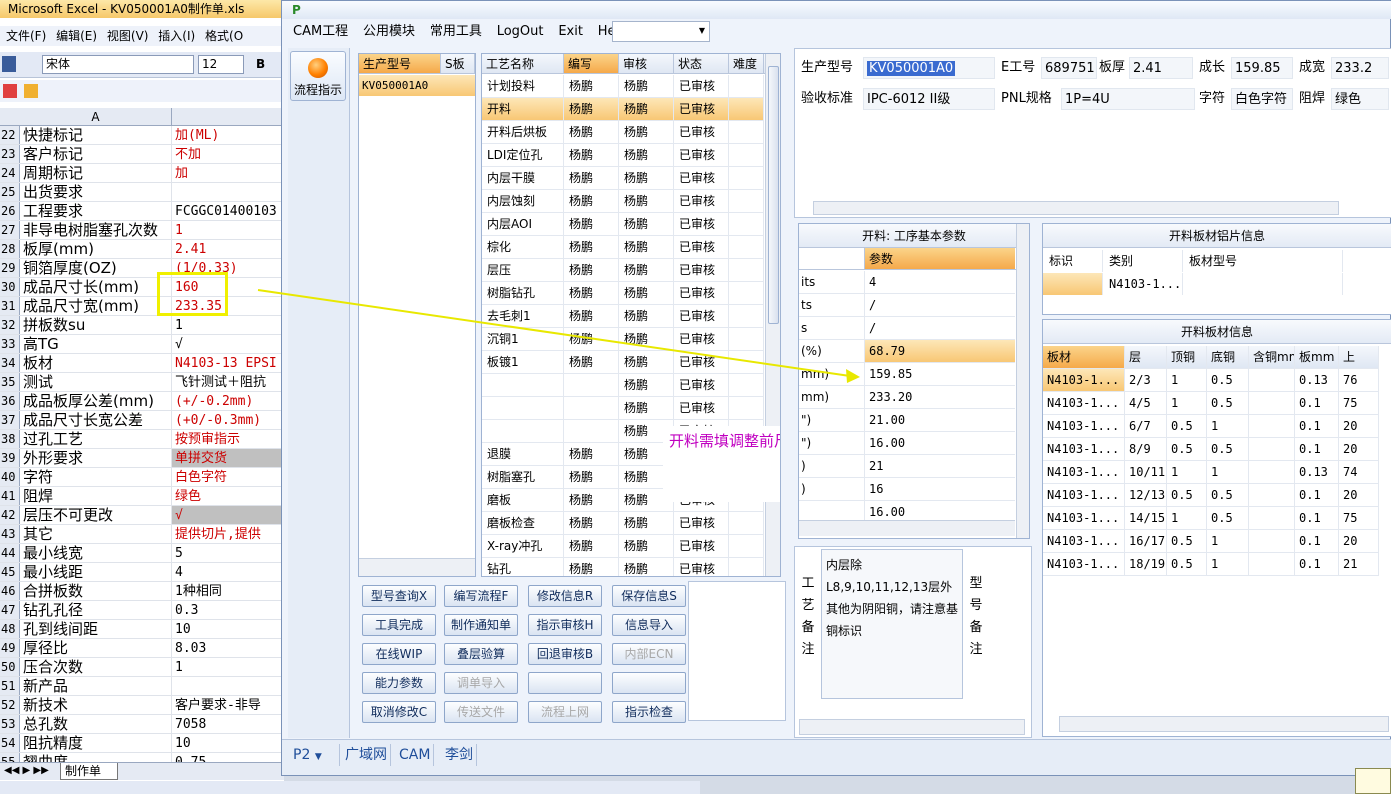 This screenshot has height=794, width=1391. I want to click on board-hscrollbar, so click(1224, 724).